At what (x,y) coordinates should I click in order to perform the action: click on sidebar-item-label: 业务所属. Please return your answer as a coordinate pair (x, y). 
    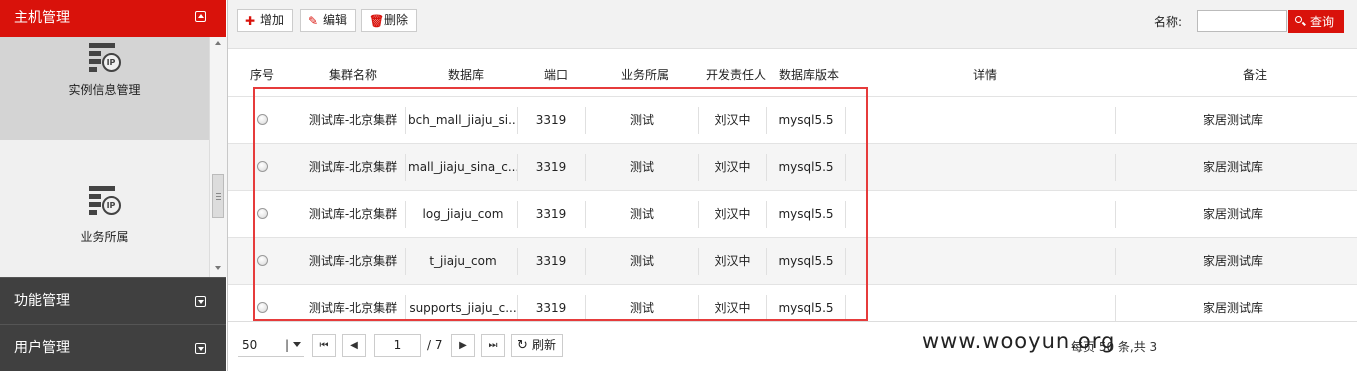
    Looking at the image, I should click on (104, 237).